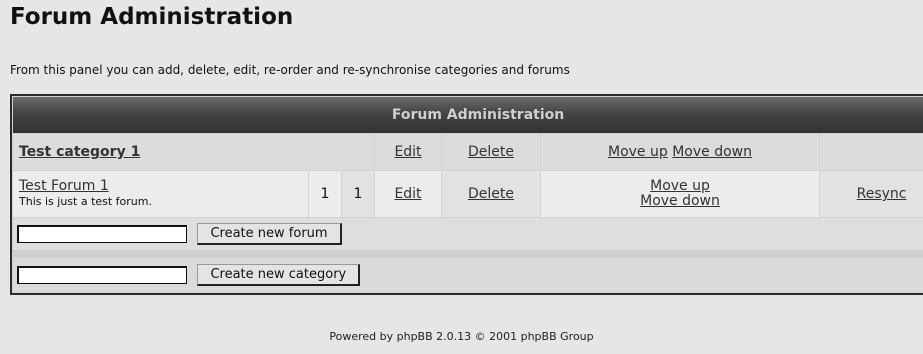 This screenshot has height=354, width=923. What do you see at coordinates (358, 194) in the screenshot?
I see `forum-posts-count: 1` at bounding box center [358, 194].